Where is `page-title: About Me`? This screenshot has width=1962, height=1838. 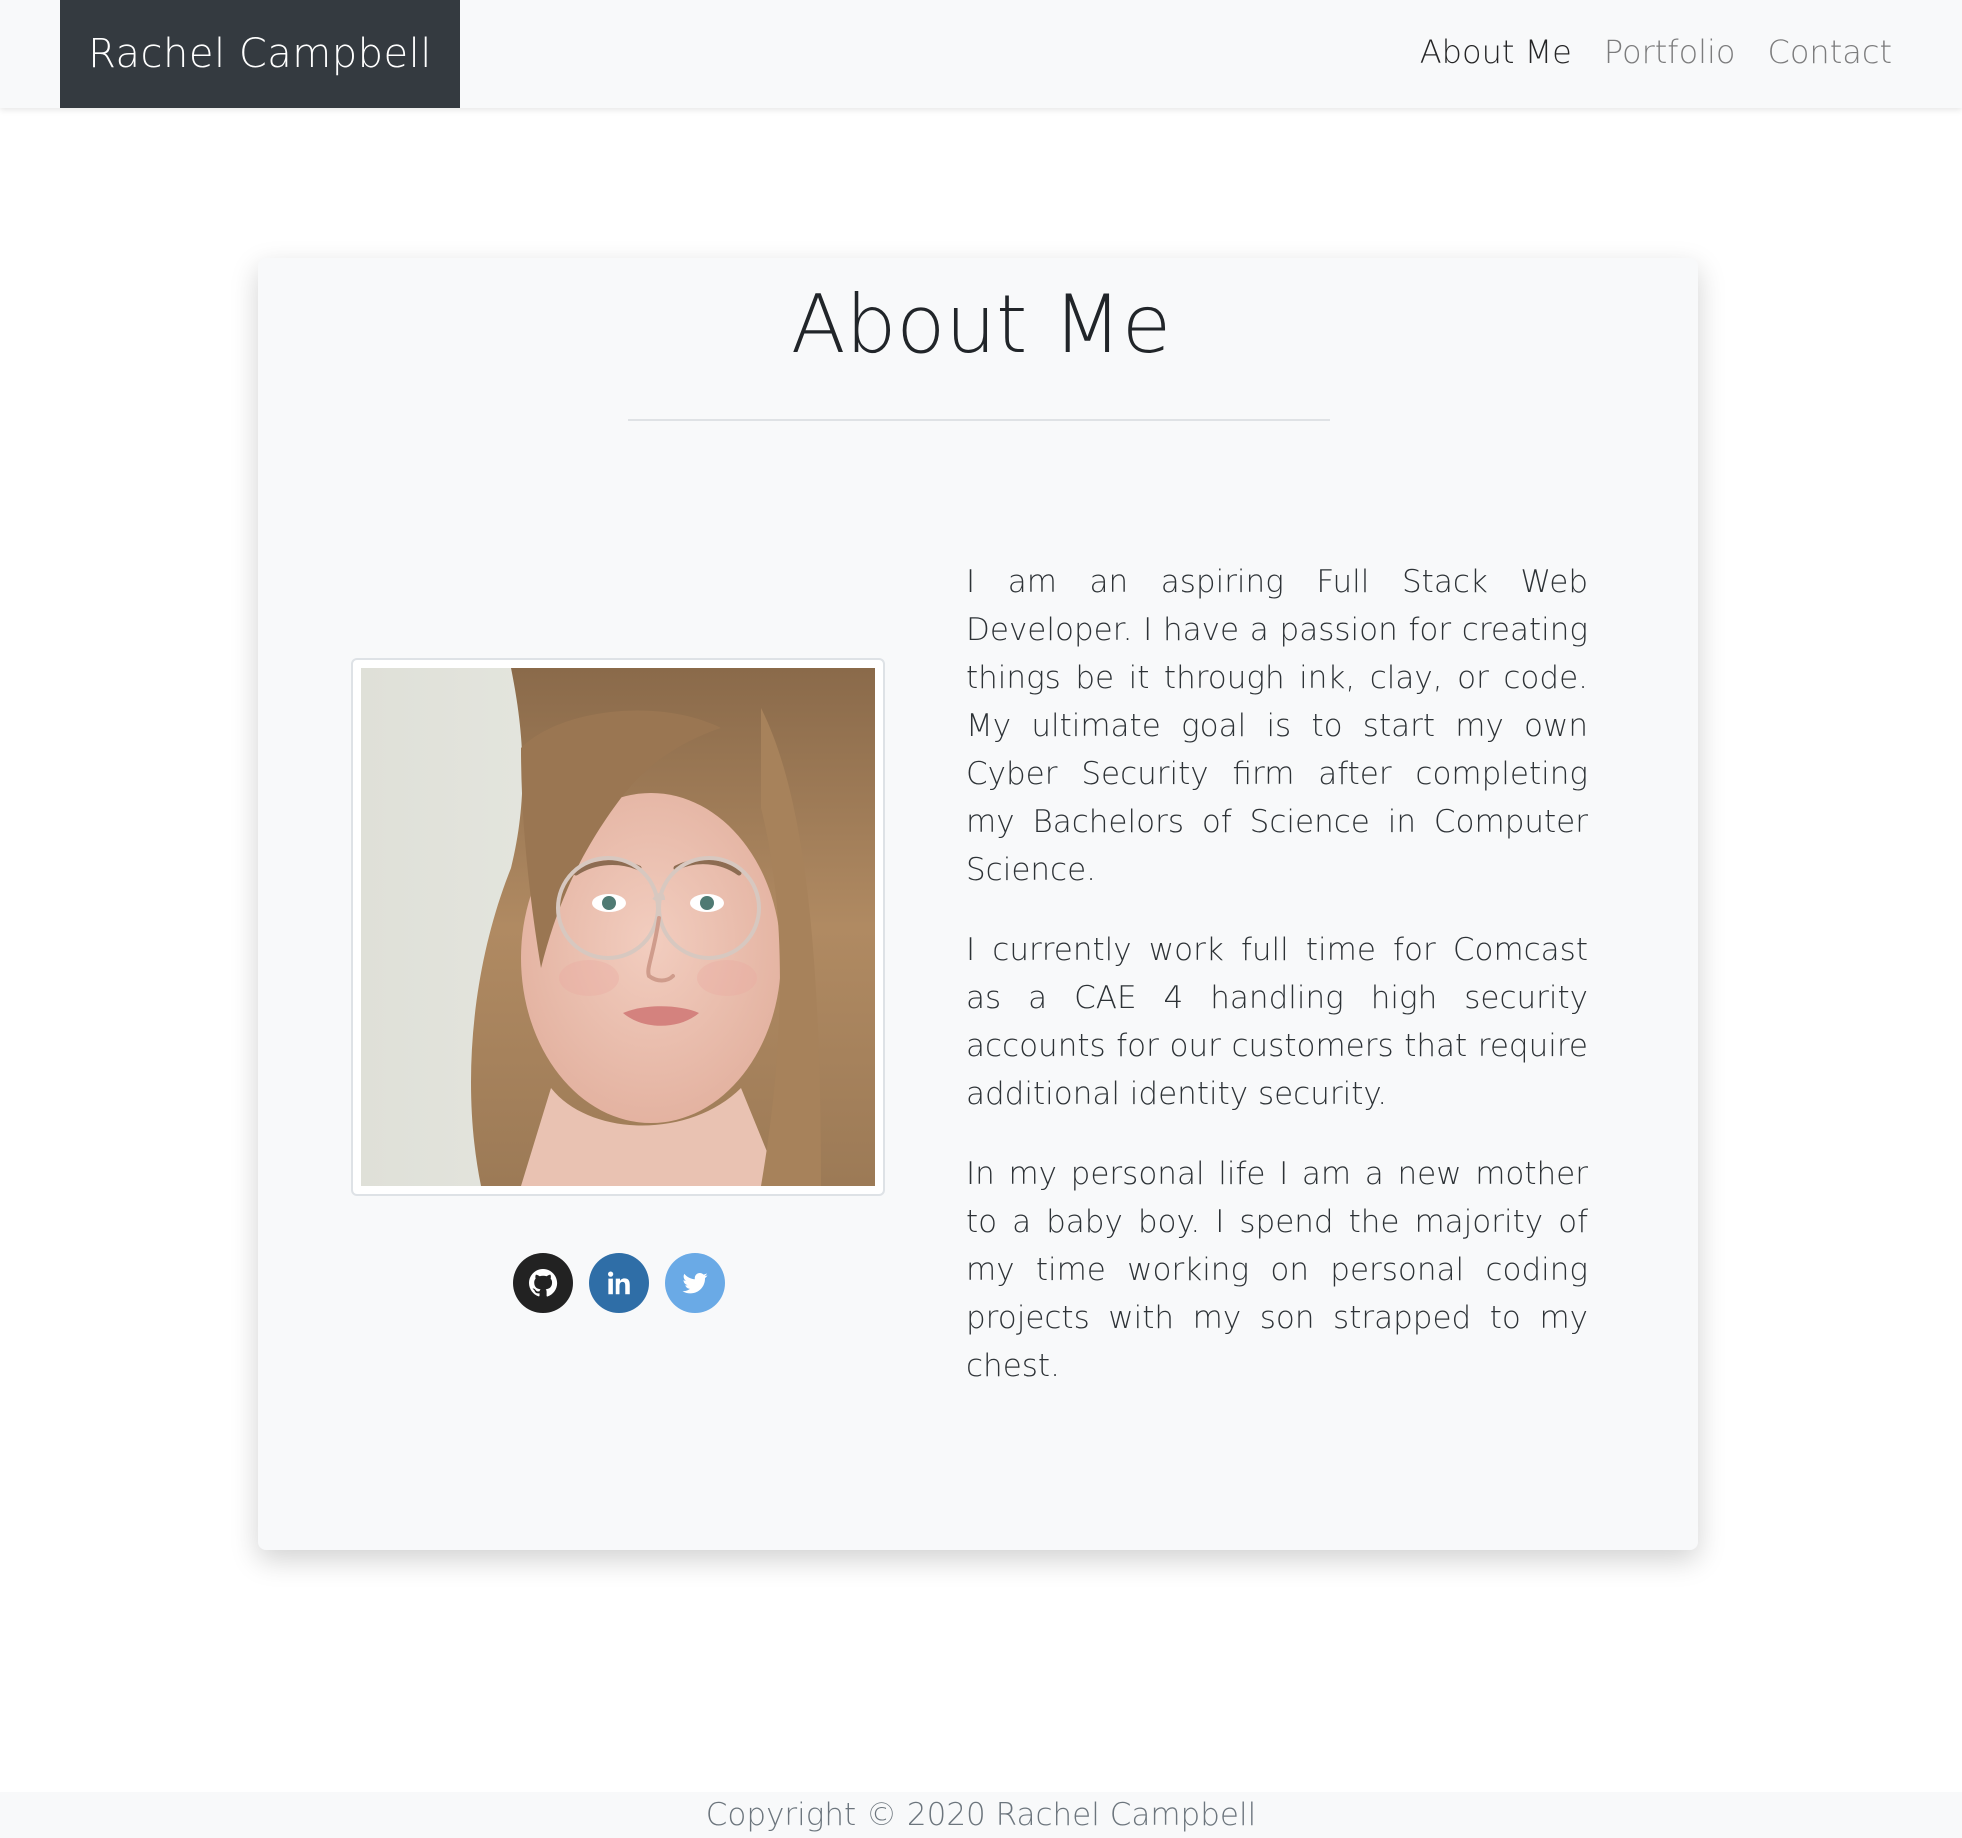 page-title: About Me is located at coordinates (981, 324).